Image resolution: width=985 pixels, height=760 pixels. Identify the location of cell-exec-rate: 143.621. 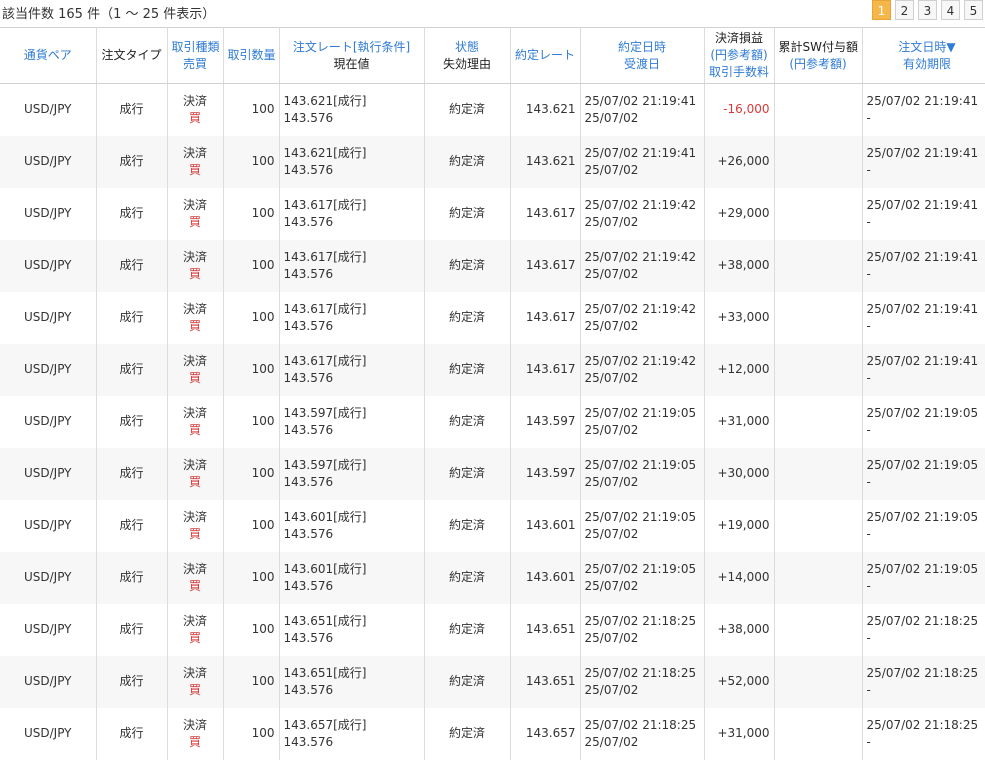
(545, 110).